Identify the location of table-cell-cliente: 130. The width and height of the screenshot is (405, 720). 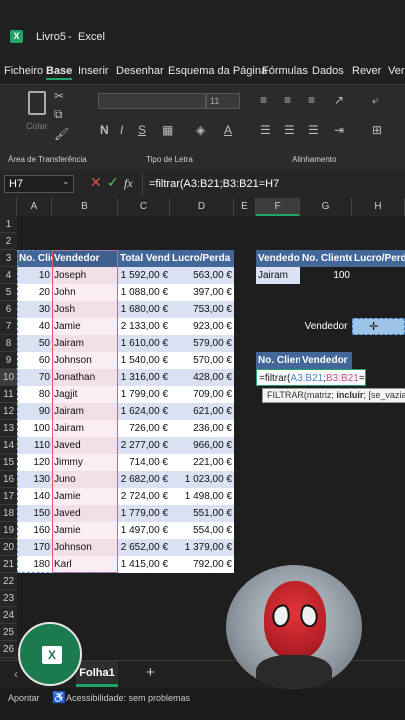
(34, 479).